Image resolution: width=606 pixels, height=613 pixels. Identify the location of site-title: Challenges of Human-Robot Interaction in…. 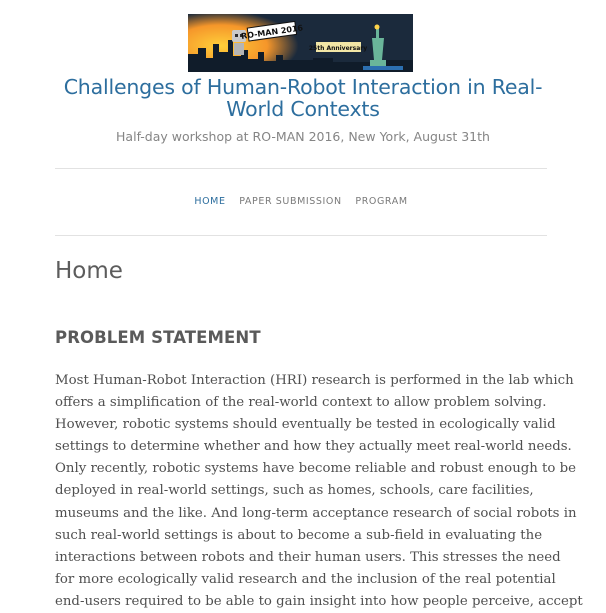
(303, 98).